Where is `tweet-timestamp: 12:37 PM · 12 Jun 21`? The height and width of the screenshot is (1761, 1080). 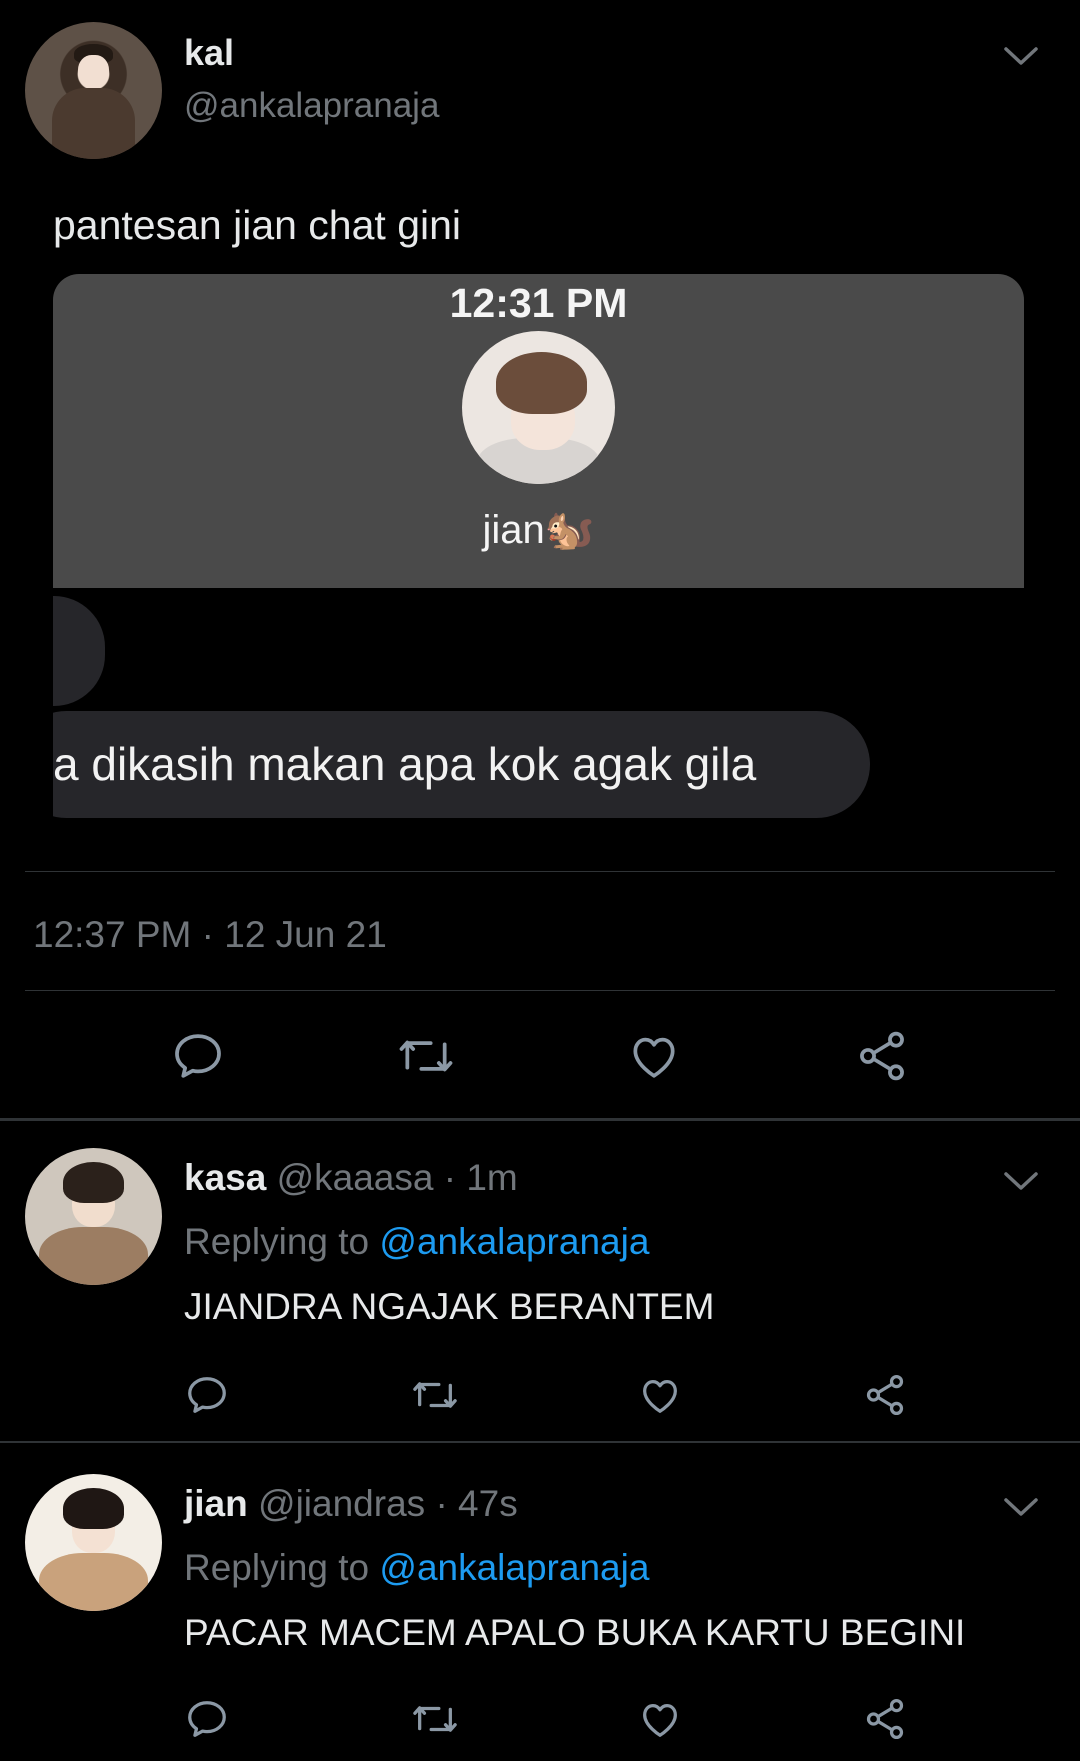
tweet-timestamp: 12:37 PM · 12 Jun 21 is located at coordinates (210, 935).